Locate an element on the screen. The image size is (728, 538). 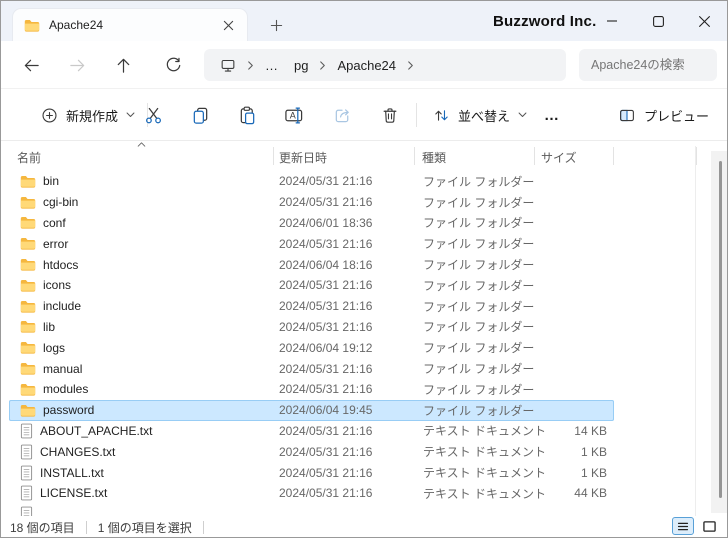
up-button is located at coordinates (123, 65).